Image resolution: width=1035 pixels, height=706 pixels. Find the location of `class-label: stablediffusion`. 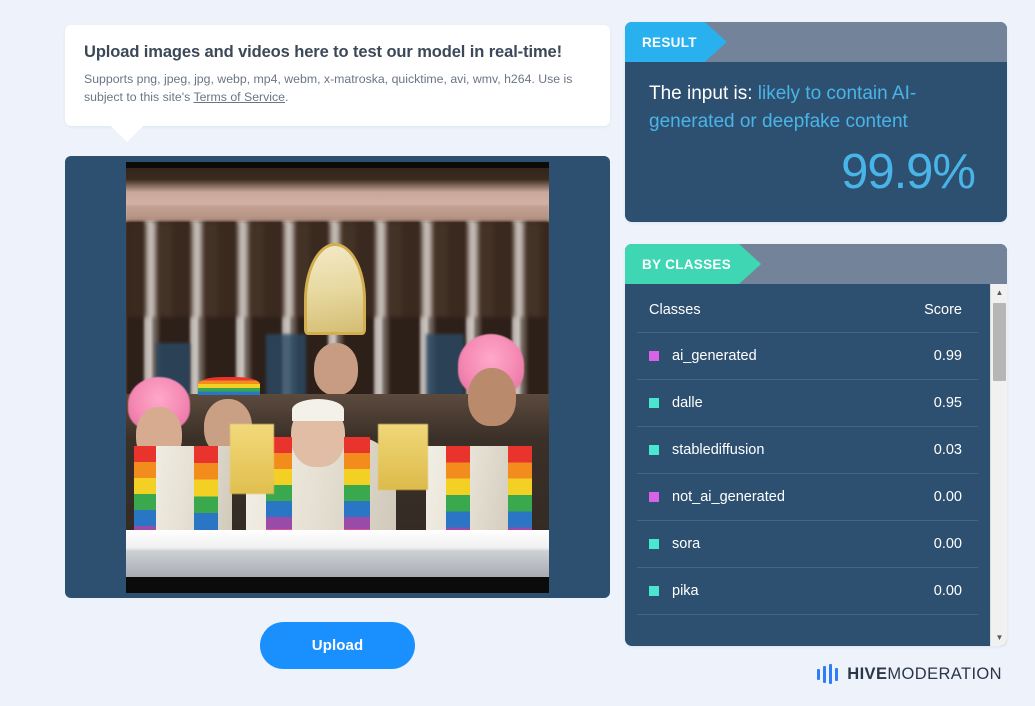

class-label: stablediffusion is located at coordinates (718, 450).